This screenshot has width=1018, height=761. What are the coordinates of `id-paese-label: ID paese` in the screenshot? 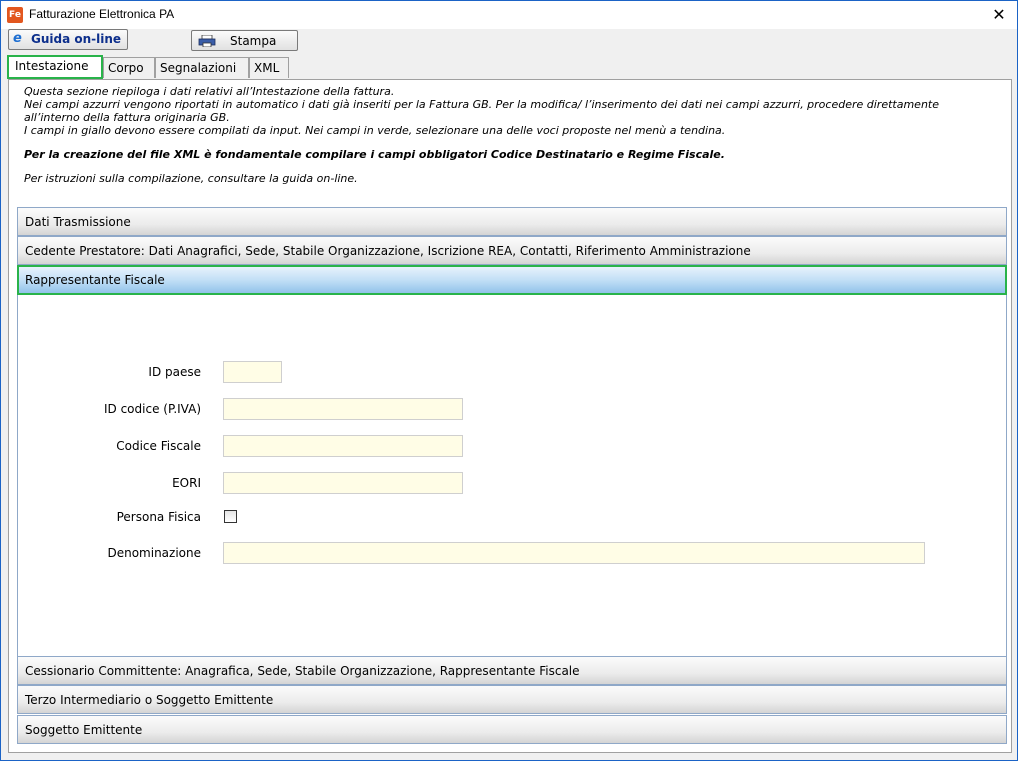 It's located at (174, 372).